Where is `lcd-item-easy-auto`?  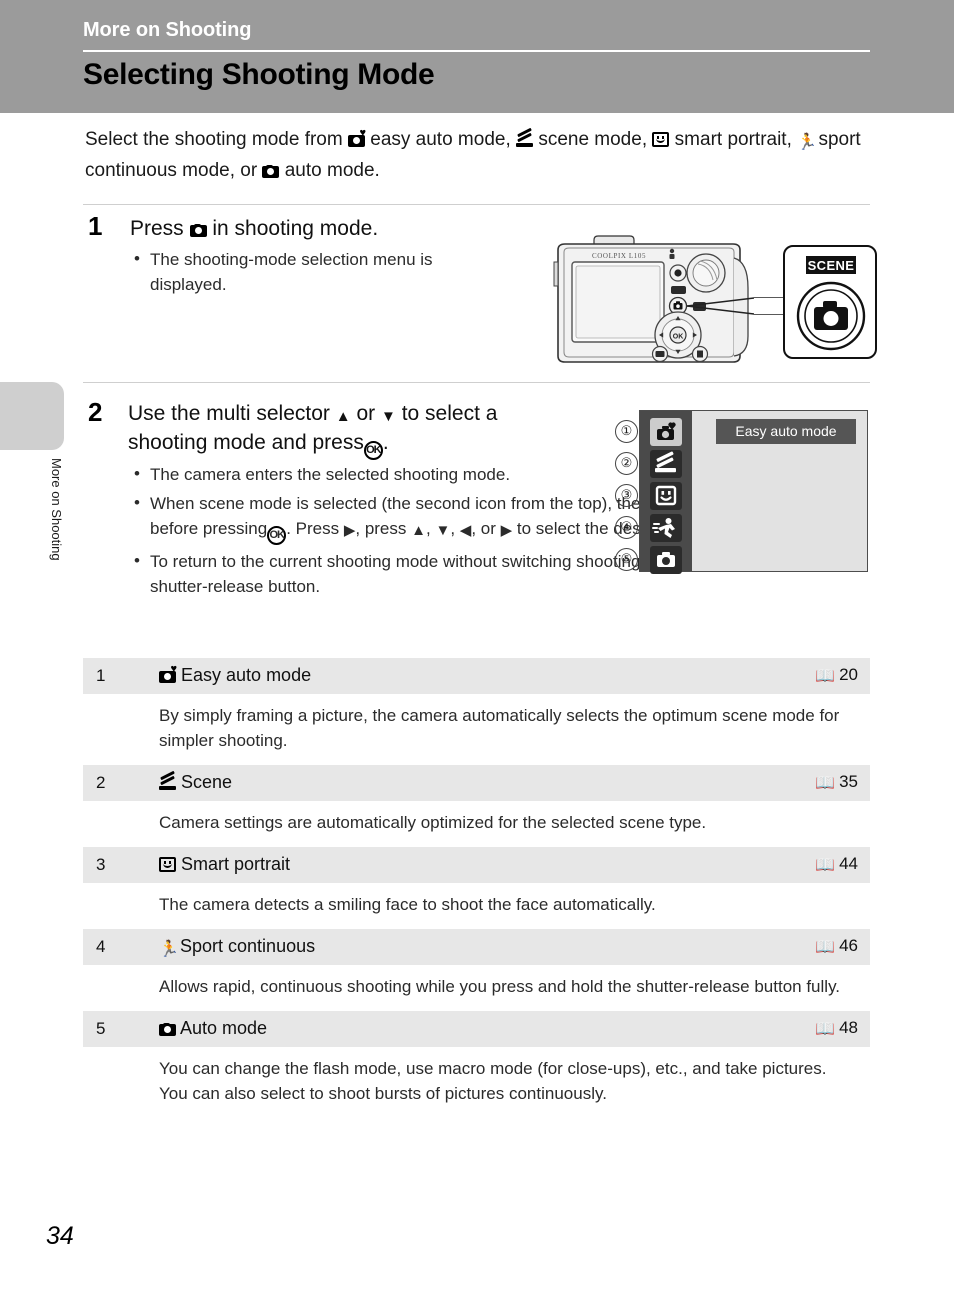 lcd-item-easy-auto is located at coordinates (666, 432).